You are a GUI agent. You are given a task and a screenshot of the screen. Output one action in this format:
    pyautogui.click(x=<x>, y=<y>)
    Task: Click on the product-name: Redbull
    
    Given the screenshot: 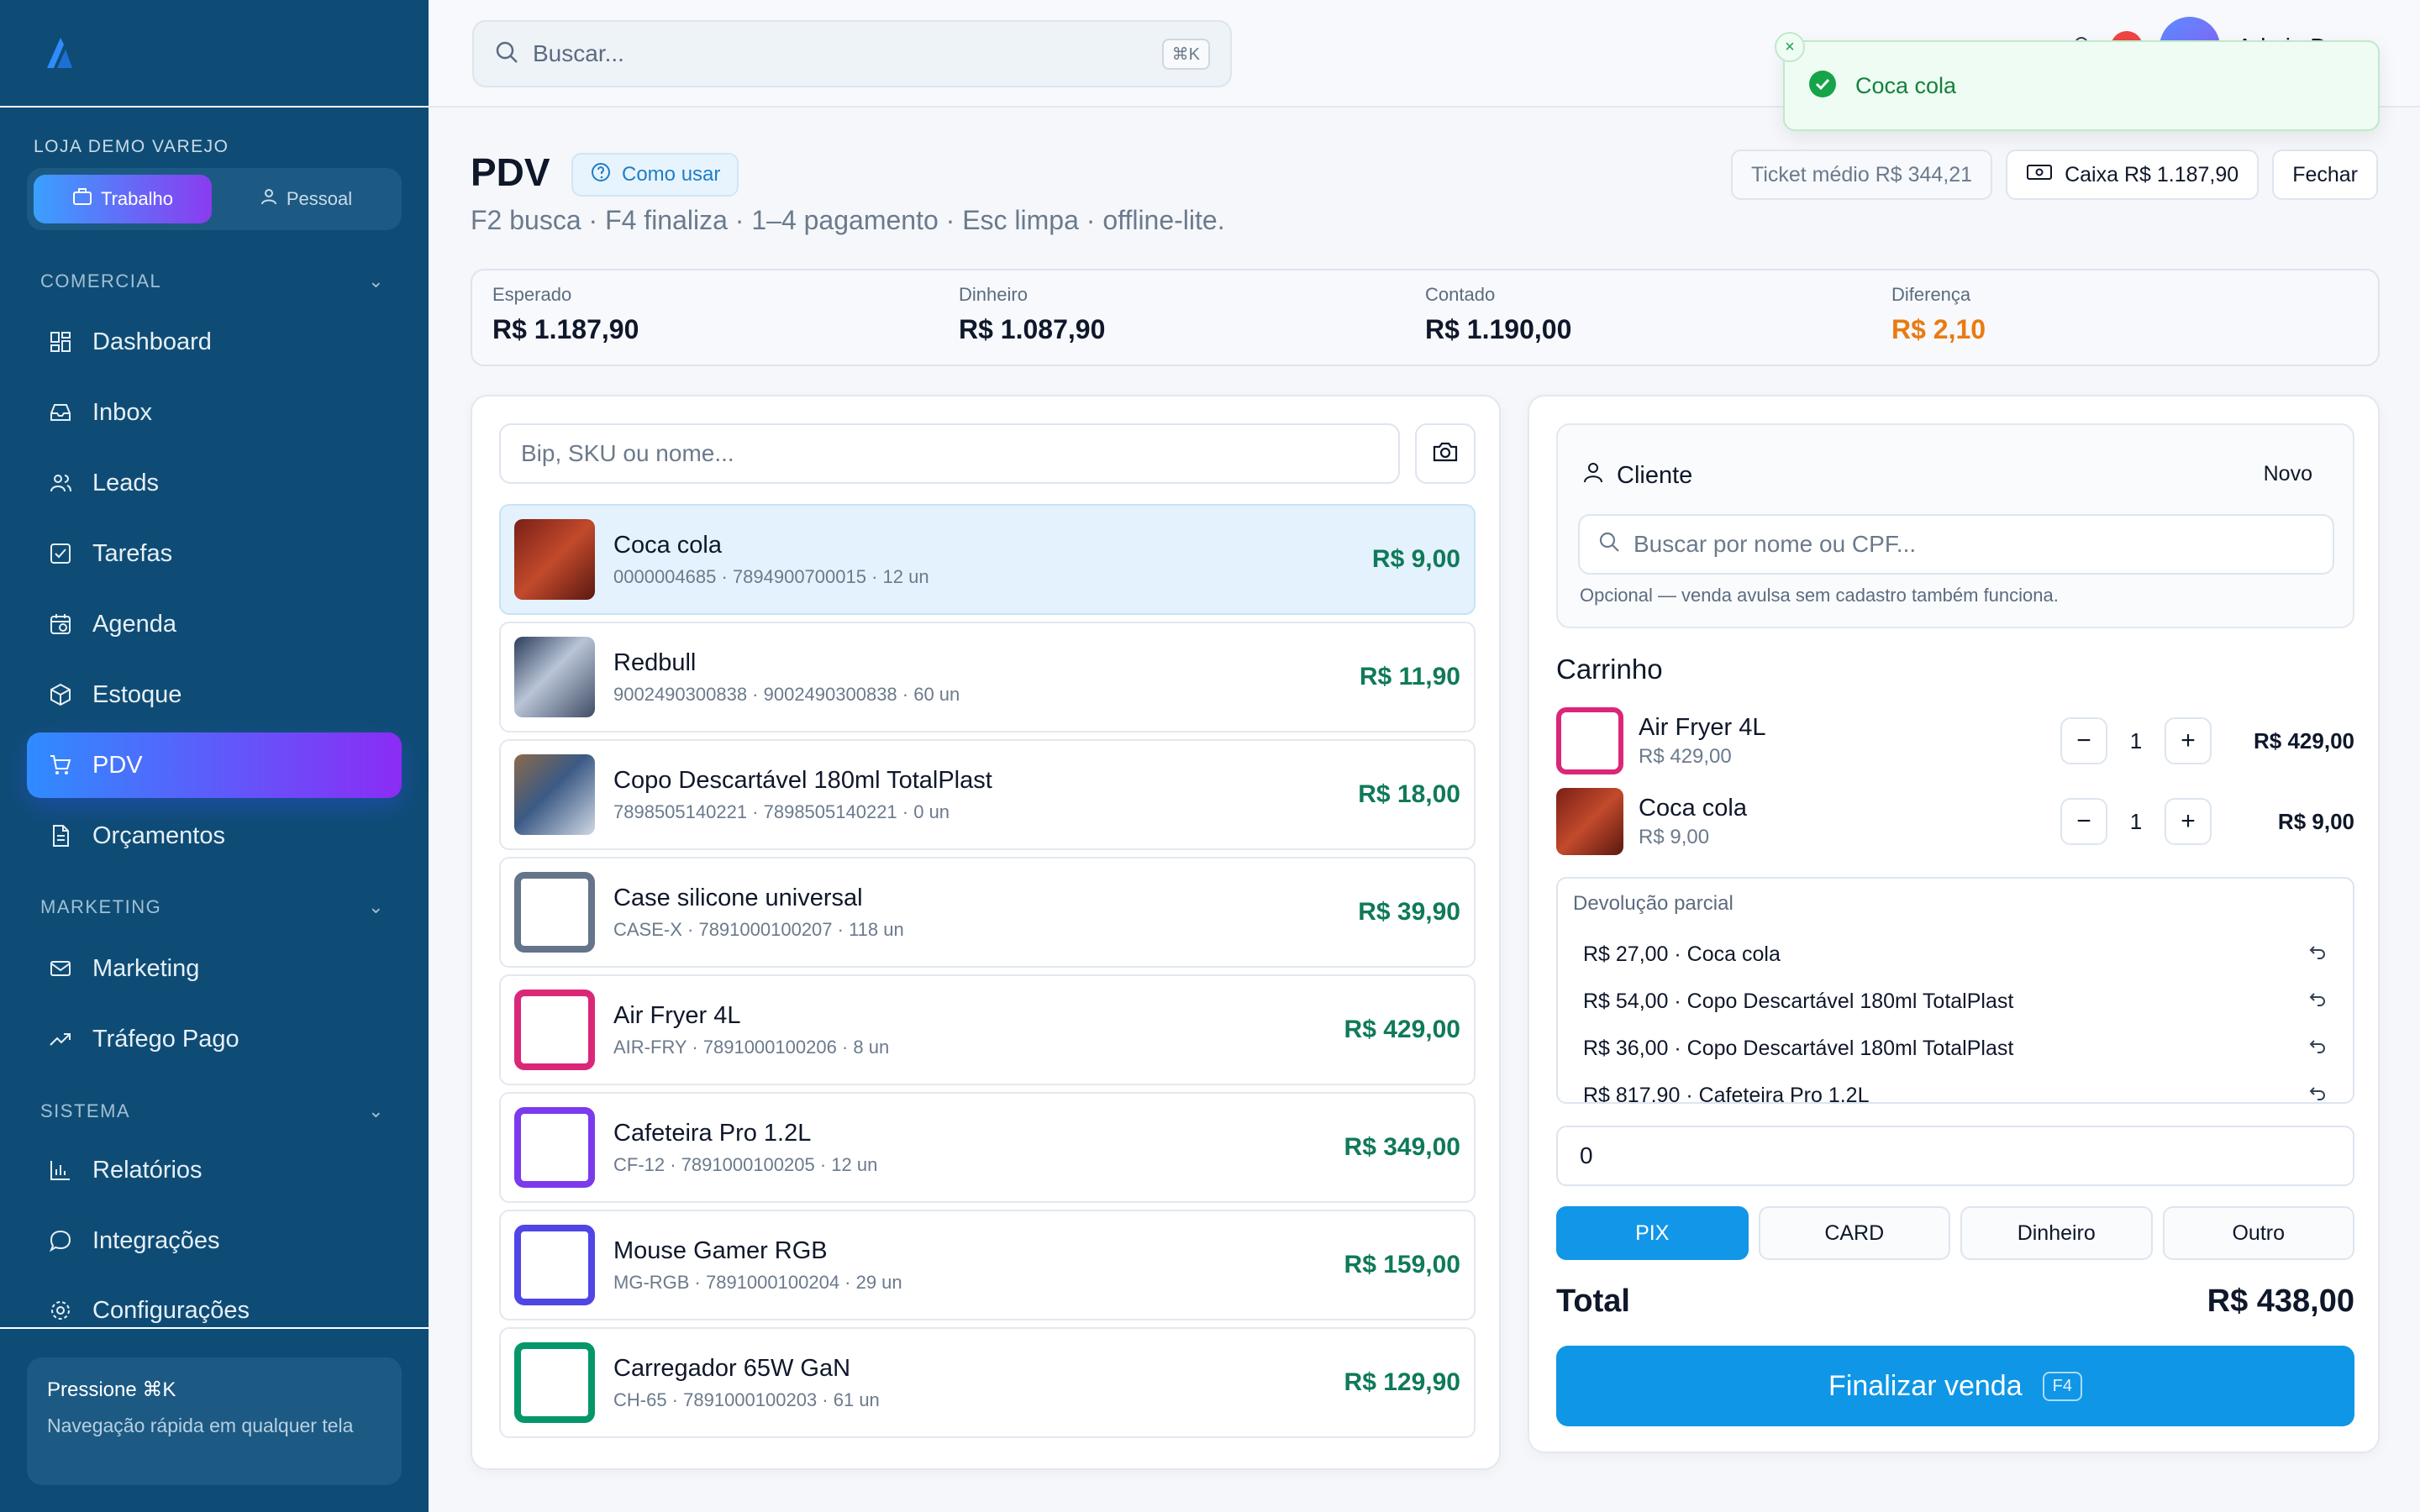 What is the action you would take?
    pyautogui.click(x=655, y=662)
    